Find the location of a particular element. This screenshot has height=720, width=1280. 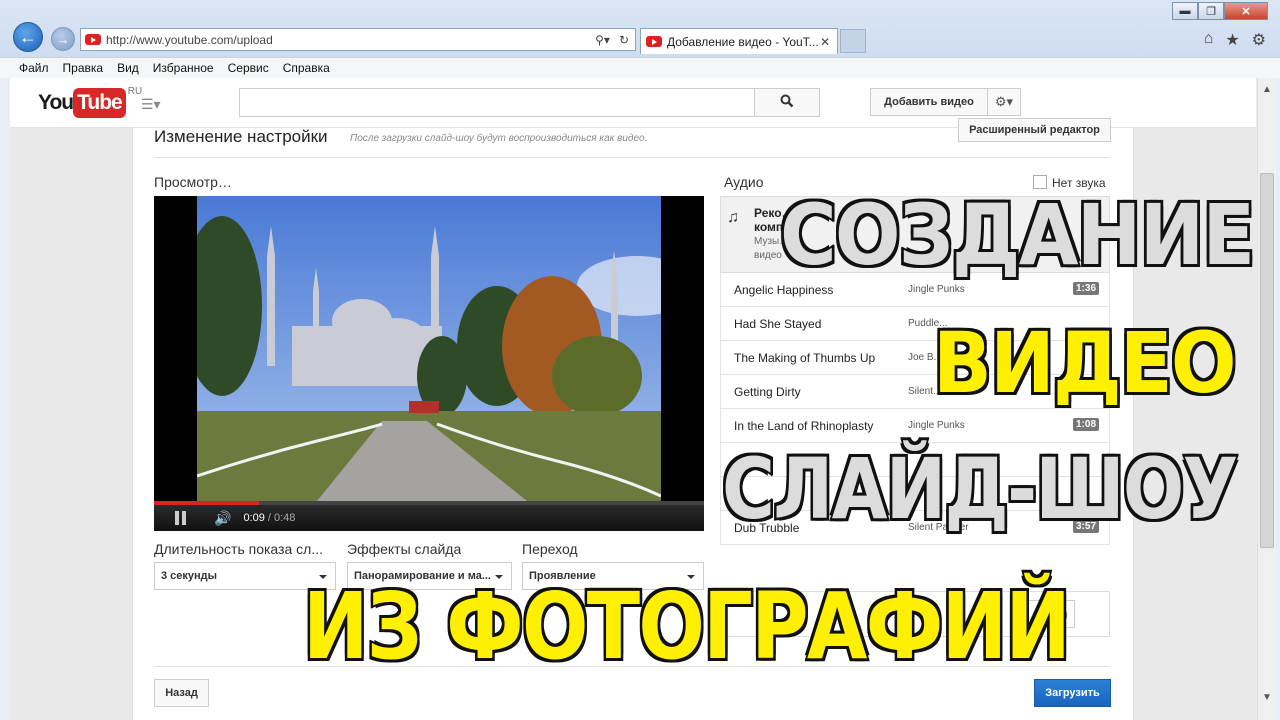

scroll-thumb is located at coordinates (1267, 360).